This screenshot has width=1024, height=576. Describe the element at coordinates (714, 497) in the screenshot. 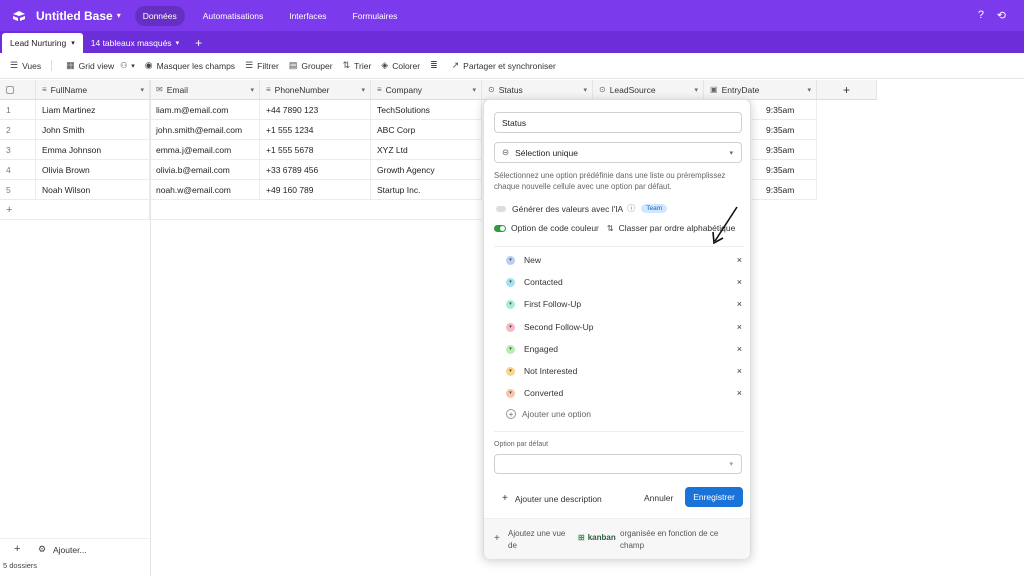

I see `save-button: Enregistrer` at that location.